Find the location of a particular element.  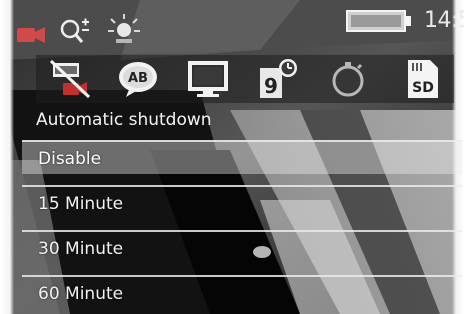

ab-label: AB is located at coordinates (138, 78).